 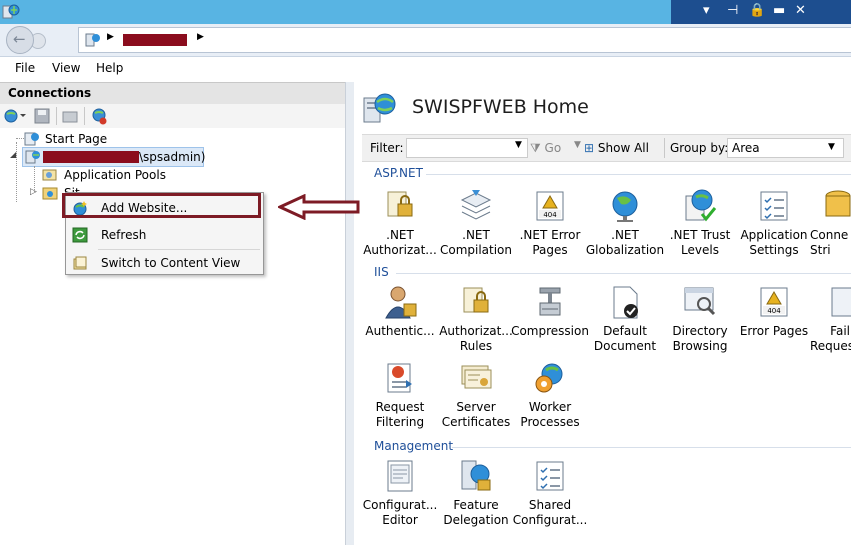 What do you see at coordinates (164, 235) in the screenshot?
I see `menu-item-refresh: Refresh` at bounding box center [164, 235].